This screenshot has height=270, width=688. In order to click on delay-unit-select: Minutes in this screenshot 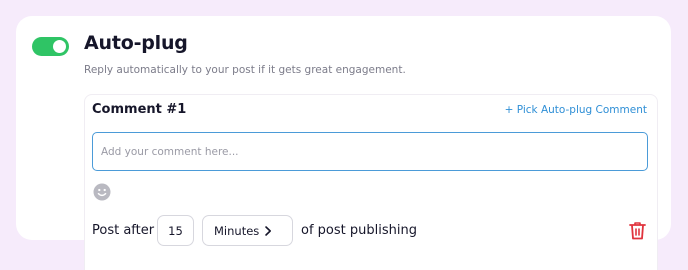, I will do `click(247, 230)`.